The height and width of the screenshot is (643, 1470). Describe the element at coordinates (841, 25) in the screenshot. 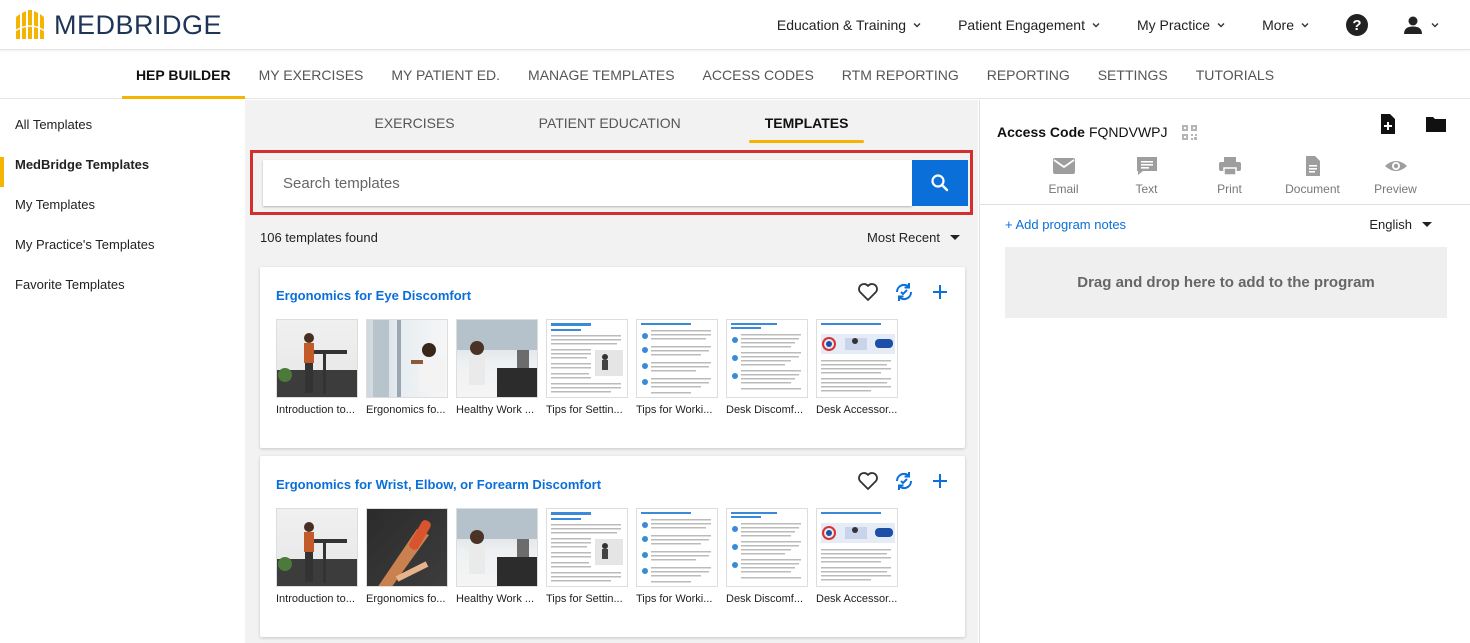

I see `topnav-label: Education & Training` at that location.